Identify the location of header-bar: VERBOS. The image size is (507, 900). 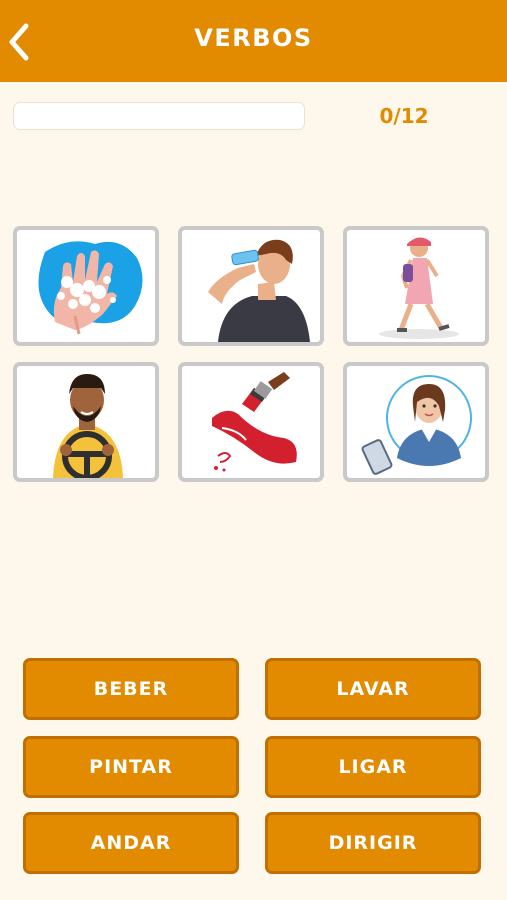
(253, 41).